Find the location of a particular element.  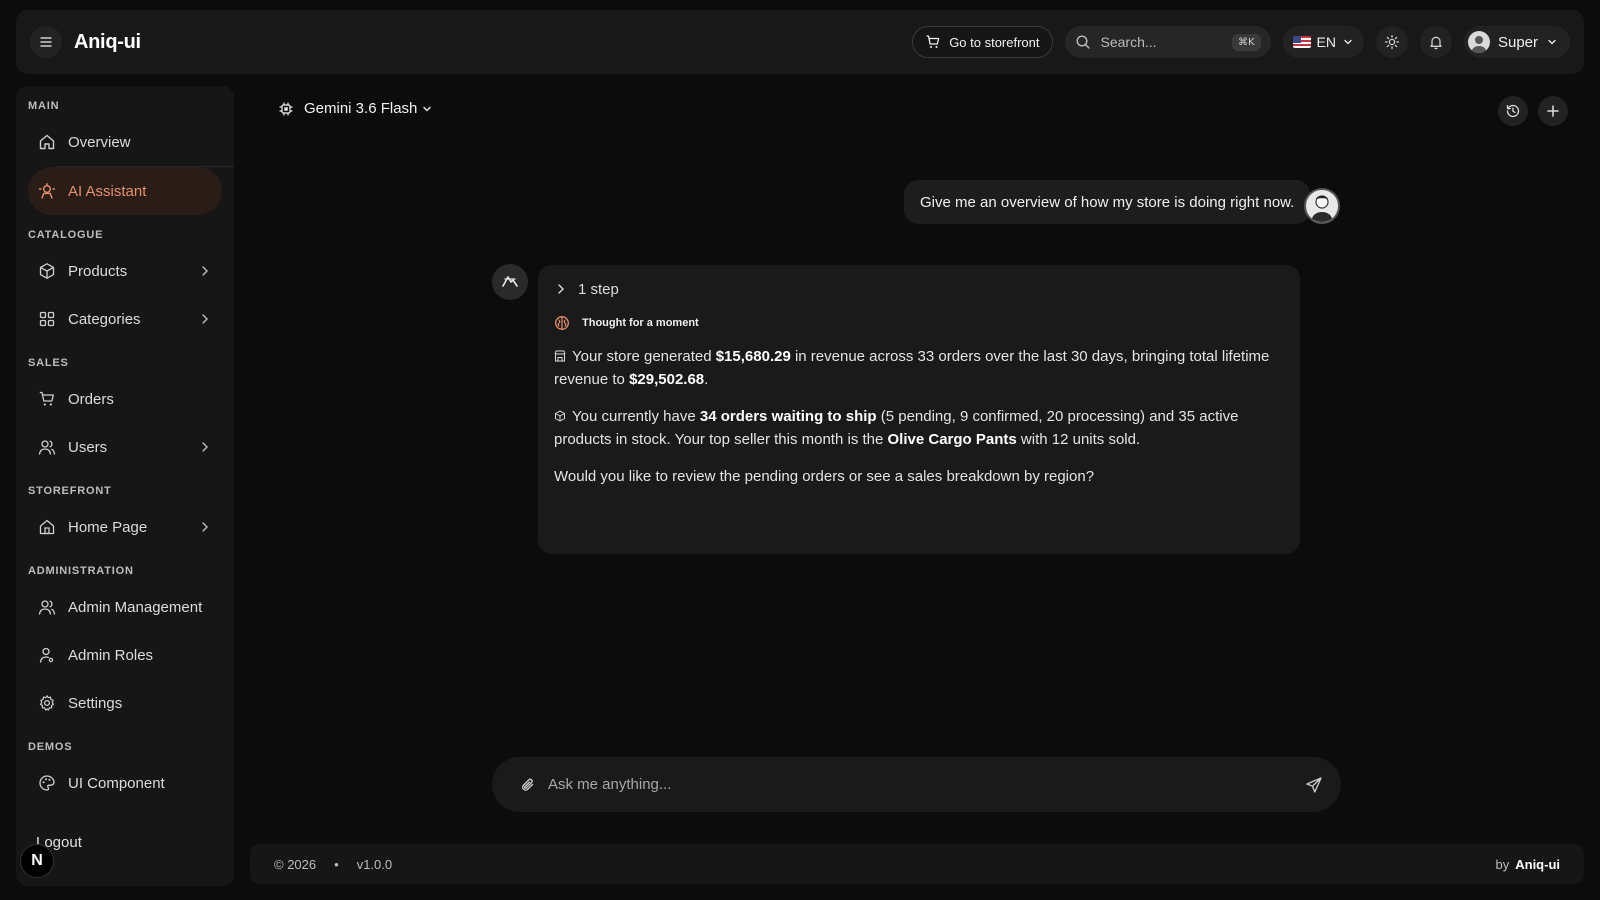

go-to-storefront-button: Go to storefront is located at coordinates (982, 42).